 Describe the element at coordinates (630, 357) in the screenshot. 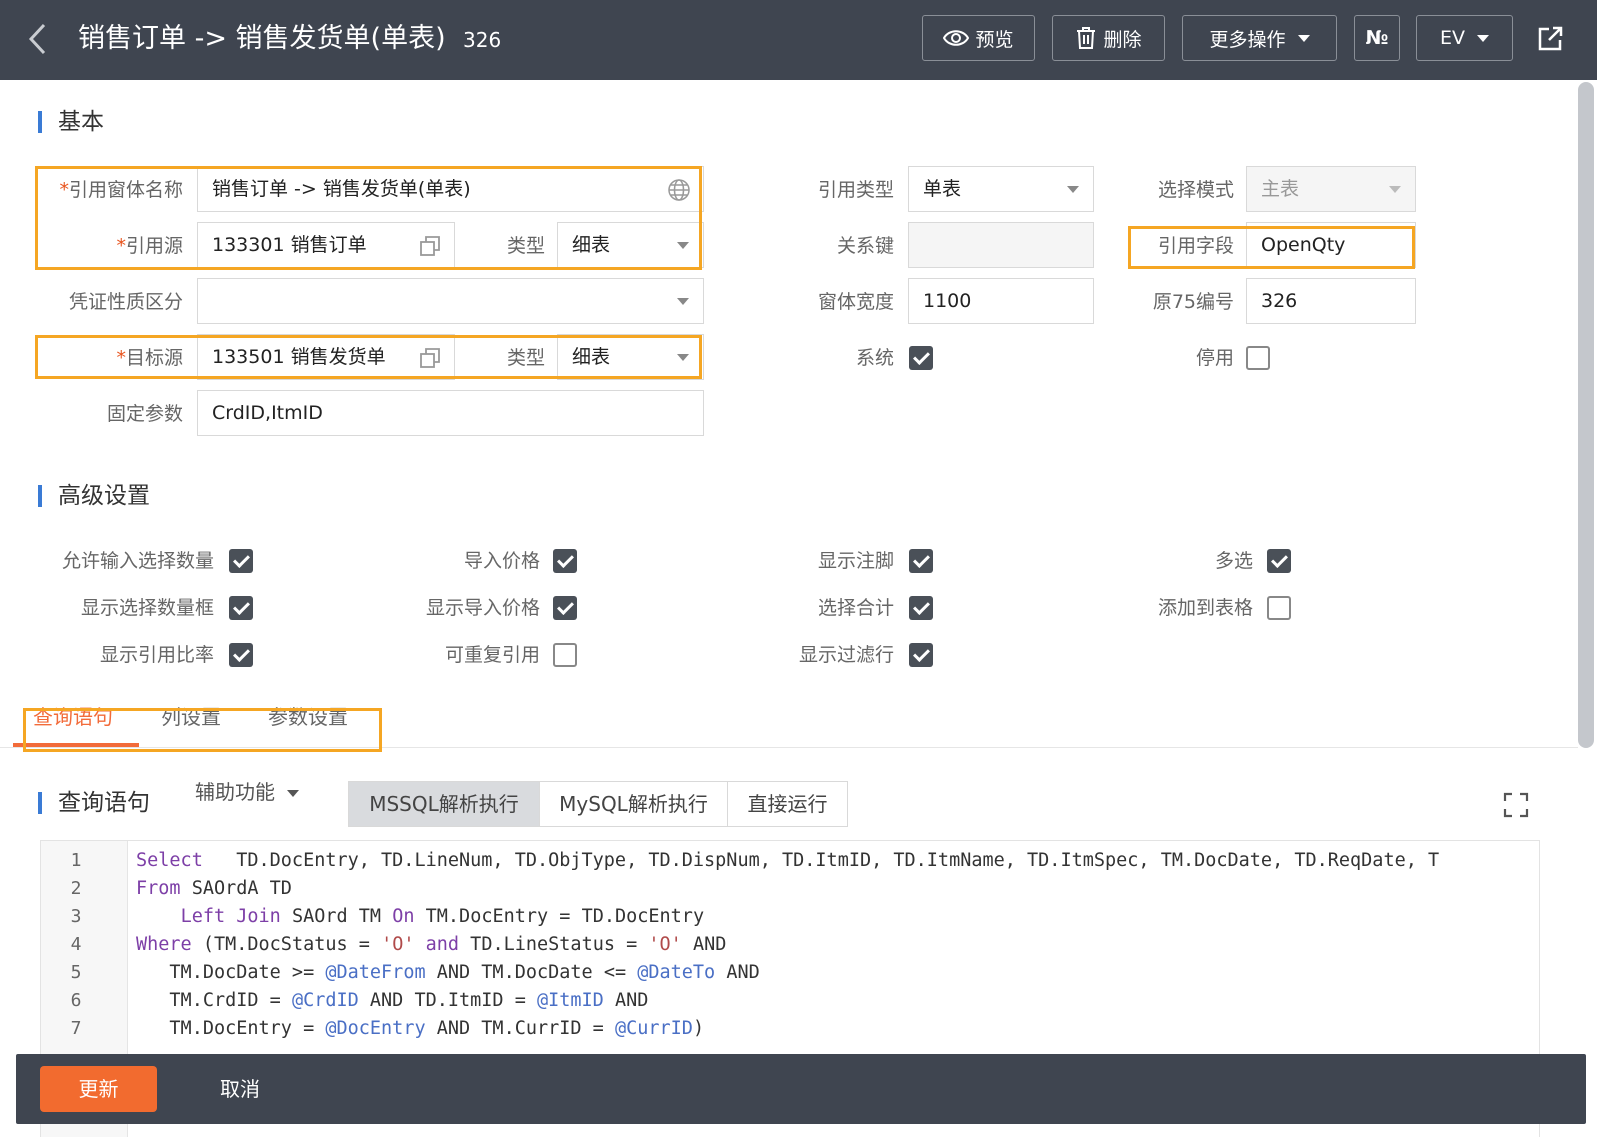

I see `target-type-select: 细表` at that location.